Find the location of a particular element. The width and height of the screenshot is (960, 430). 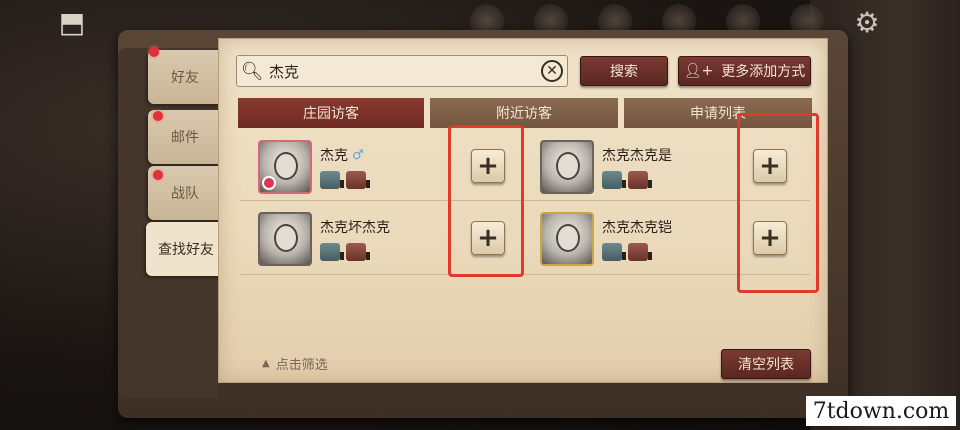

clear-icon: ✕ is located at coordinates (552, 71).